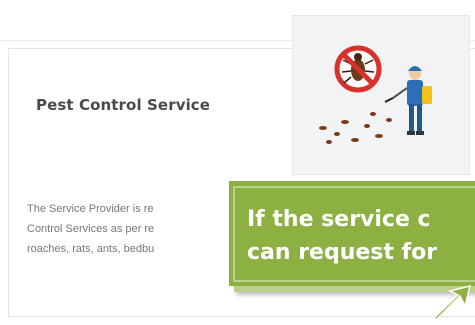 This screenshot has height=325, width=475. What do you see at coordinates (339, 219) in the screenshot?
I see `callout-line: If the service c` at bounding box center [339, 219].